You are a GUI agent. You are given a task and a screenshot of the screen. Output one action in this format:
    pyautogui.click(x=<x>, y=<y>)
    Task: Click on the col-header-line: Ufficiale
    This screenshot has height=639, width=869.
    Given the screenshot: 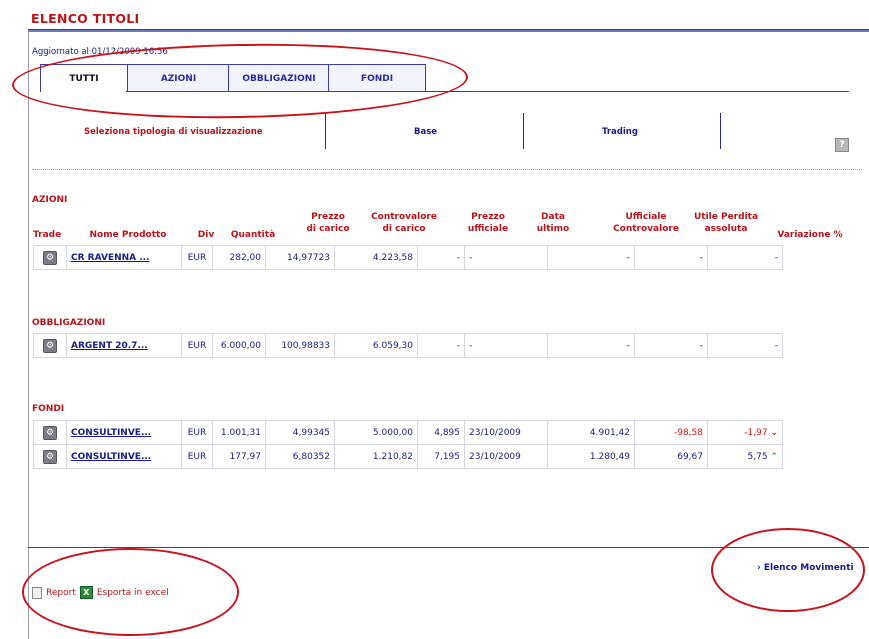 What is the action you would take?
    pyautogui.click(x=646, y=217)
    